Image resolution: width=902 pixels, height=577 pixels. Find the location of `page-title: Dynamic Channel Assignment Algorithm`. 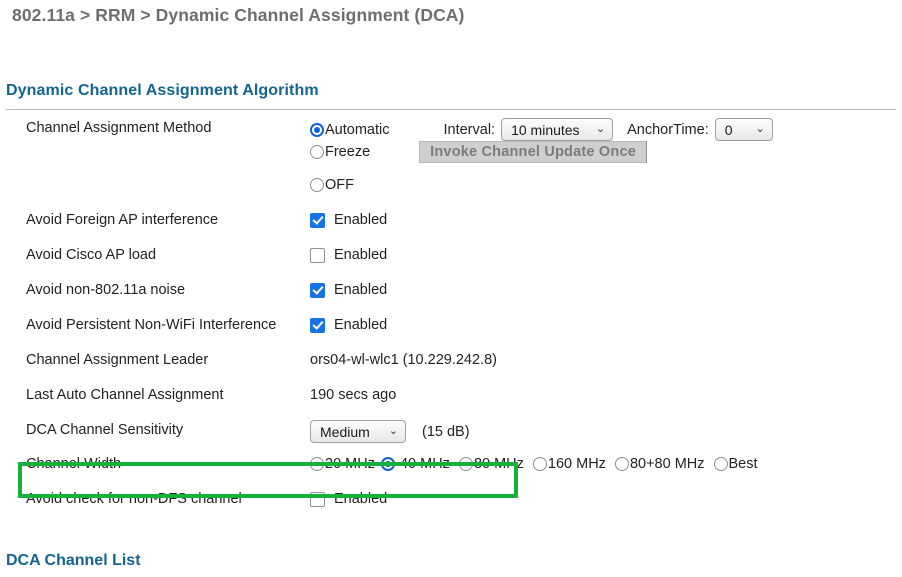

page-title: Dynamic Channel Assignment Algorithm is located at coordinates (162, 90).